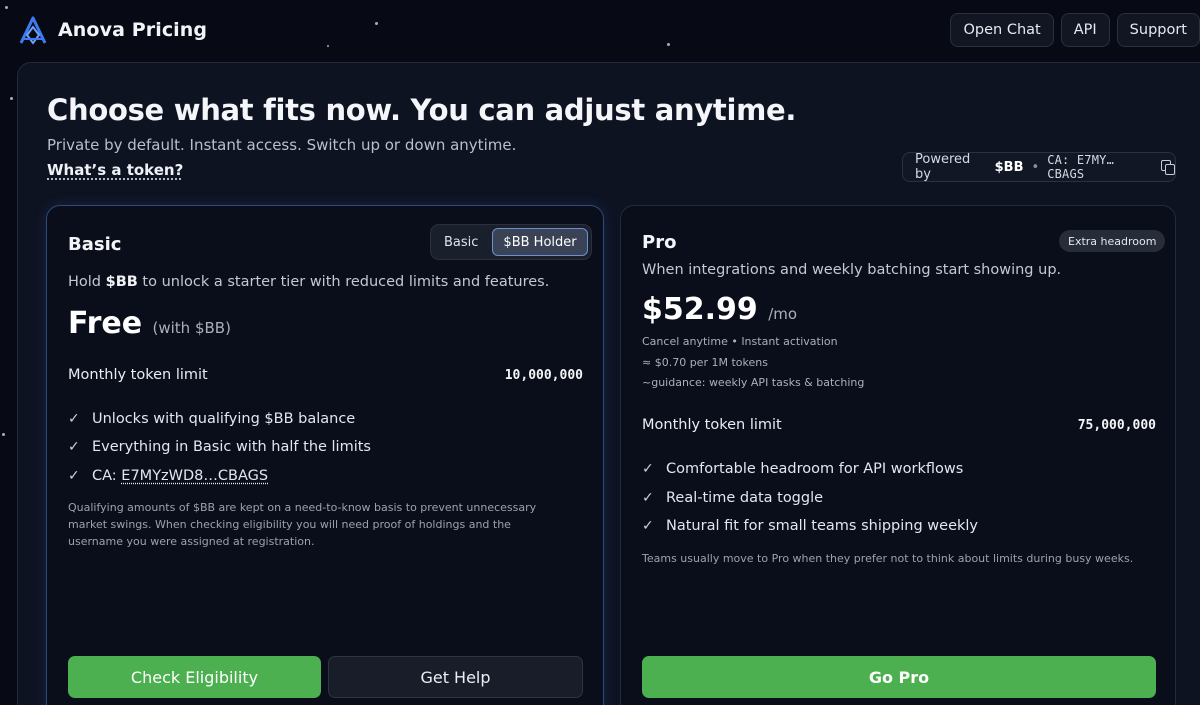 Image resolution: width=1200 pixels, height=705 pixels. What do you see at coordinates (87, 282) in the screenshot?
I see `desc-text: Hold` at bounding box center [87, 282].